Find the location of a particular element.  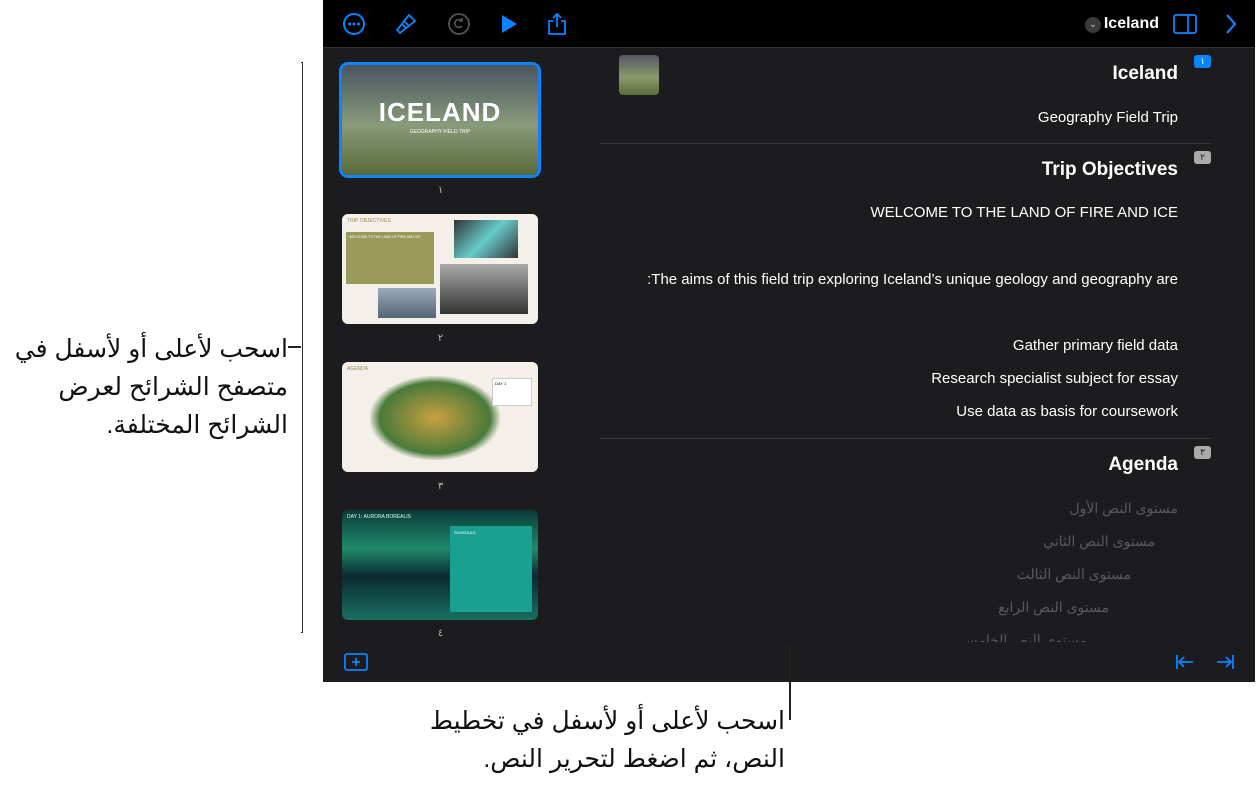

outline-text: WELCOME TO THE LAND OF FIRE AND ICE is located at coordinates (1024, 212).